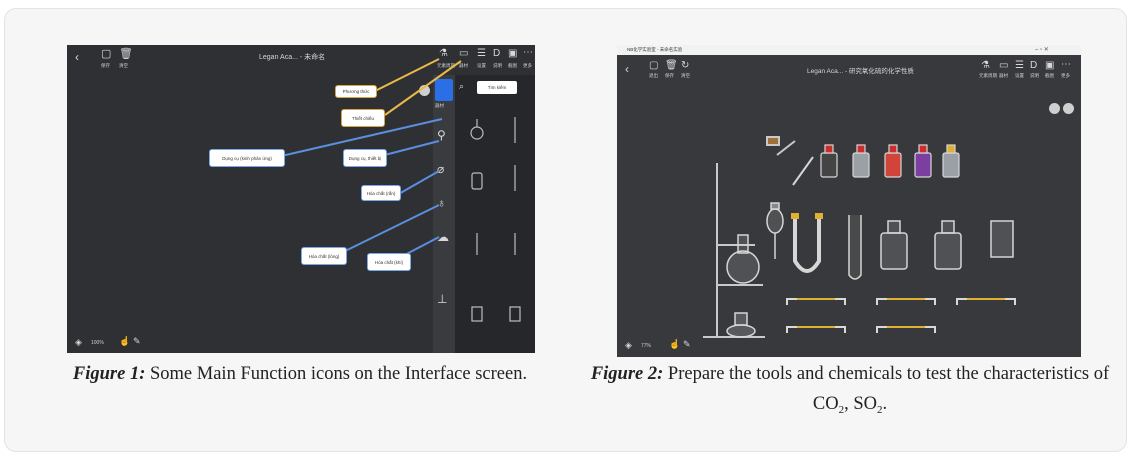 Image resolution: width=1131 pixels, height=453 pixels. What do you see at coordinates (365, 158) in the screenshot?
I see `callout-equipment: Dụng cụ, thiết bị` at bounding box center [365, 158].